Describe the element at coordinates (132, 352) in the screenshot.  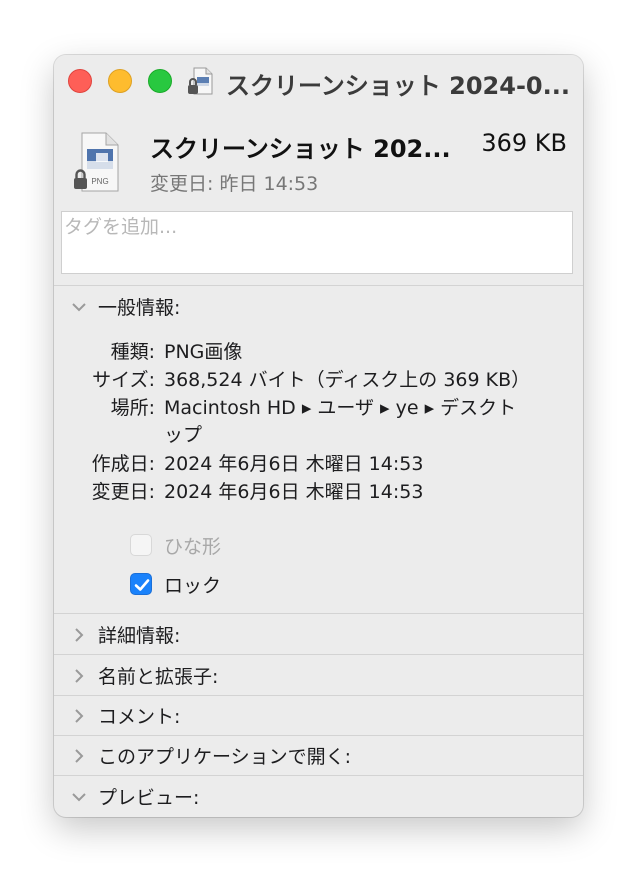
I see `kind-label: 種類:` at that location.